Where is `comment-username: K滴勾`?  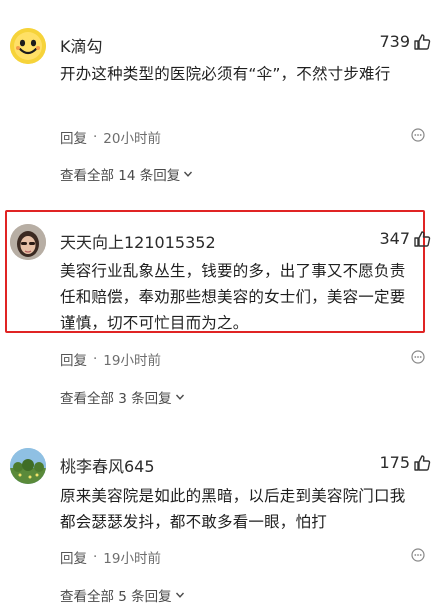 comment-username: K滴勾 is located at coordinates (81, 45).